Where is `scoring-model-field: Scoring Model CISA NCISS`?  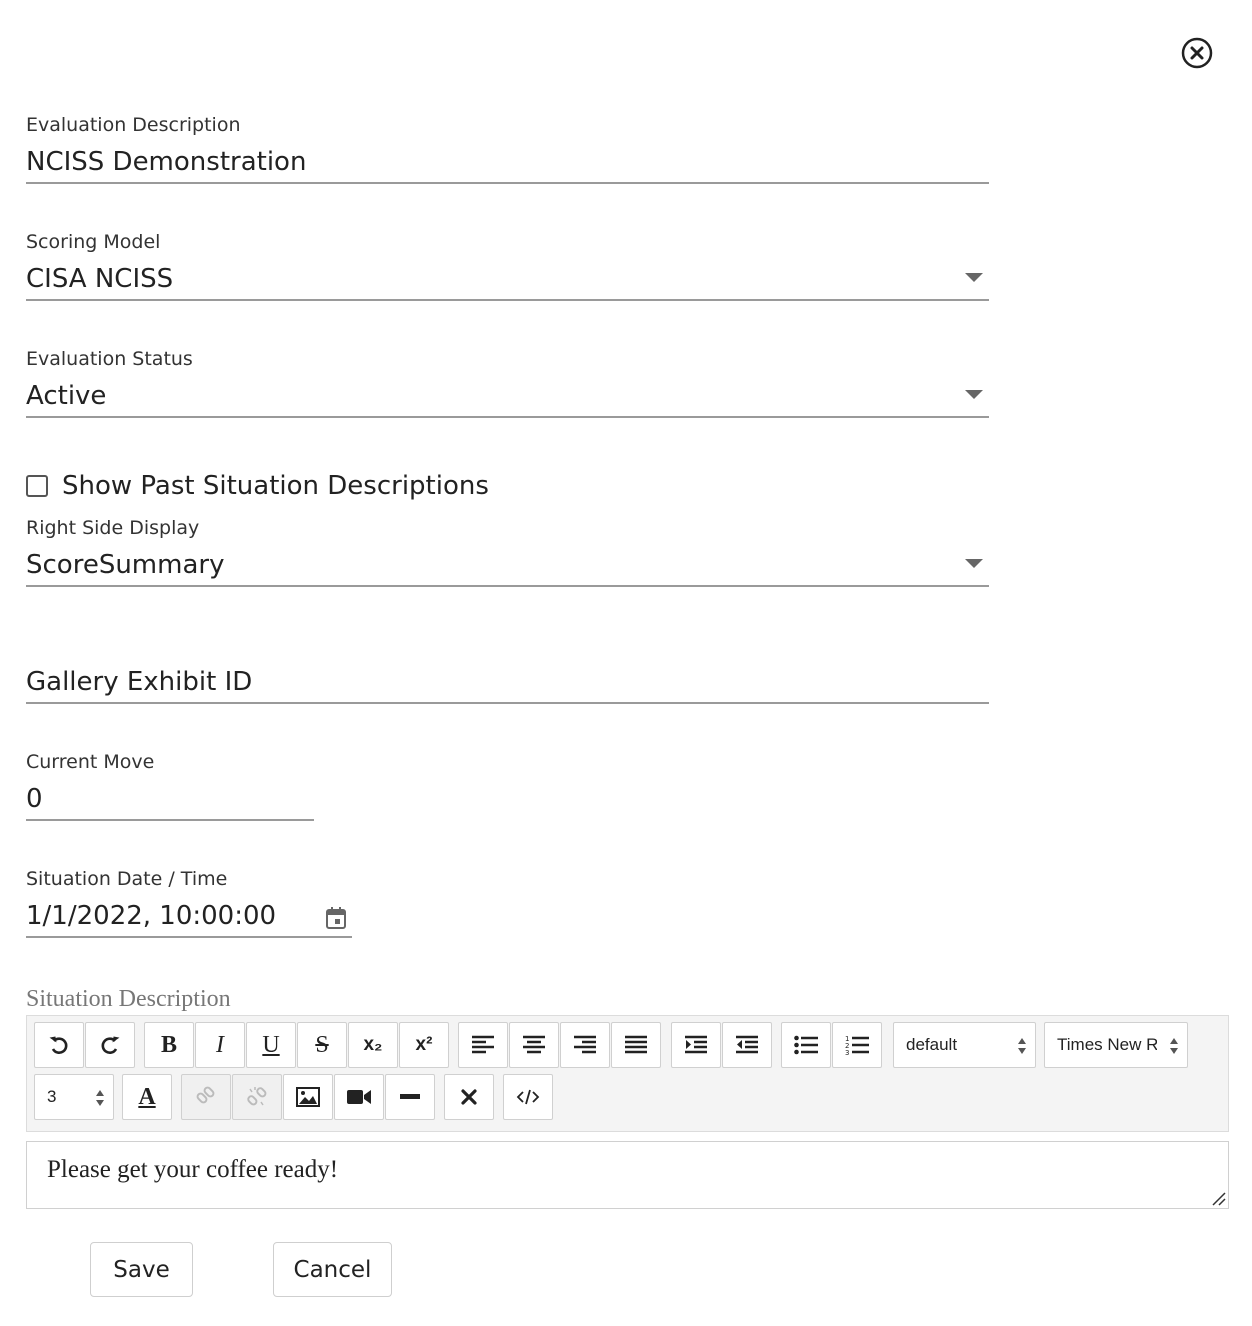
scoring-model-field: Scoring Model CISA NCISS is located at coordinates (507, 266).